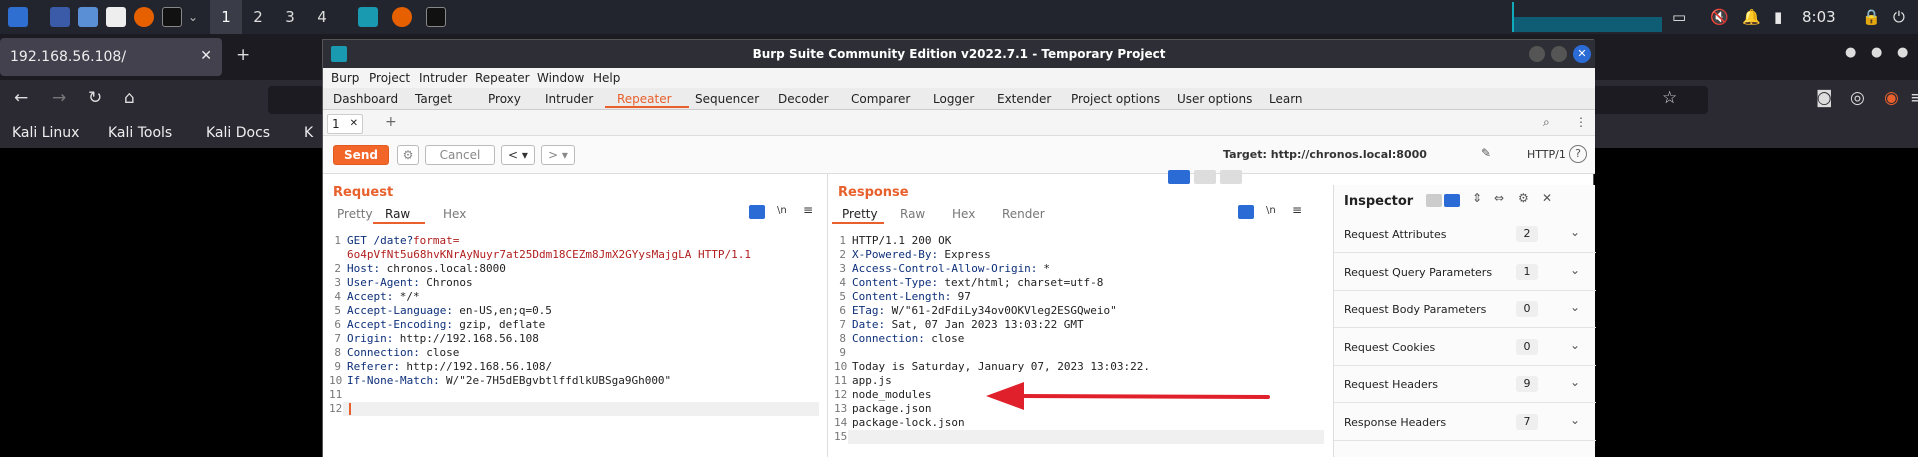  What do you see at coordinates (1537, 54) in the screenshot?
I see `minimize-icon` at bounding box center [1537, 54].